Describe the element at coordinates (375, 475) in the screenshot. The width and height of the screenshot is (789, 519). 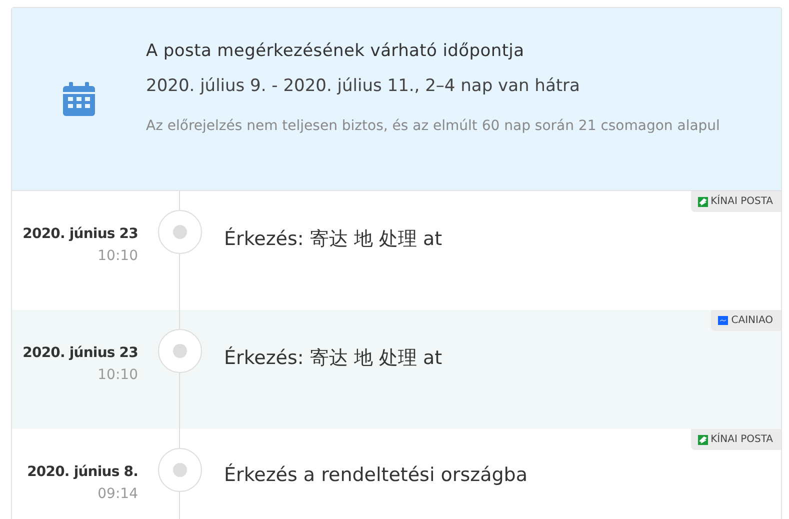
I see `event-text: Érkezés a rendeltetési országba` at that location.